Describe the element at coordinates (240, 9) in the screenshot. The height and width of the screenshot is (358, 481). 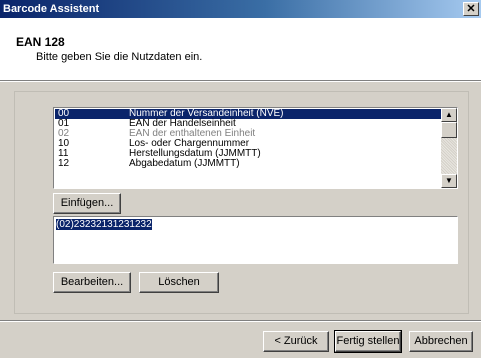
I see `window-titlebar: Barcode Assistent ✕` at that location.